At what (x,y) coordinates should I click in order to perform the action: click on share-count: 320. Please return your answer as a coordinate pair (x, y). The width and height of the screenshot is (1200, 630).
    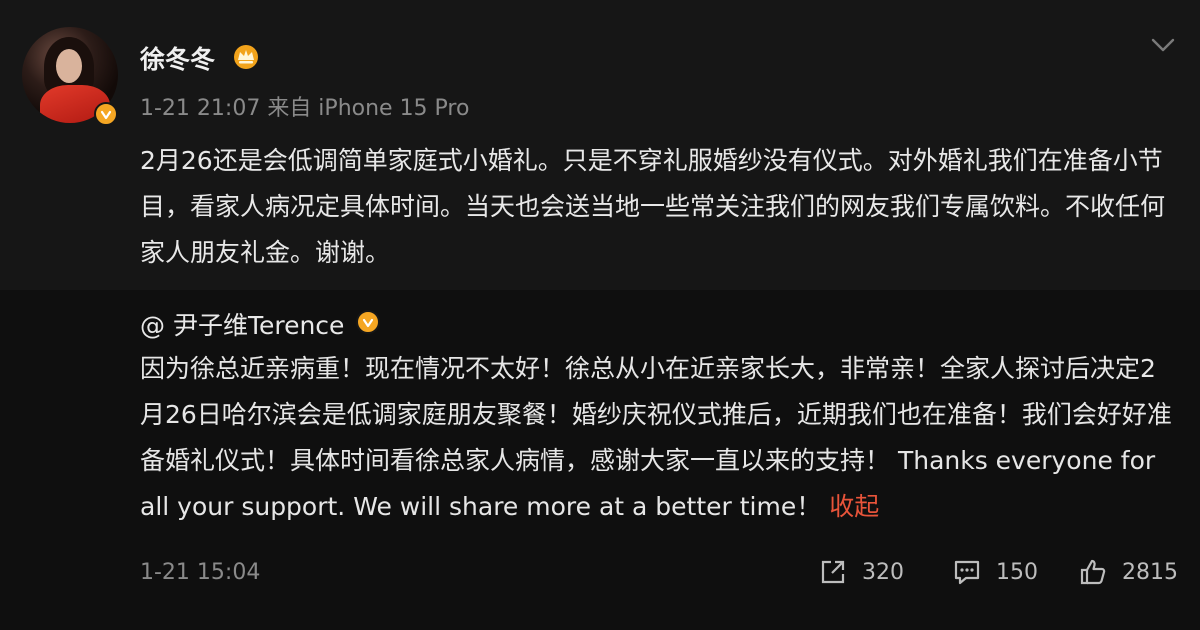
    Looking at the image, I should click on (883, 572).